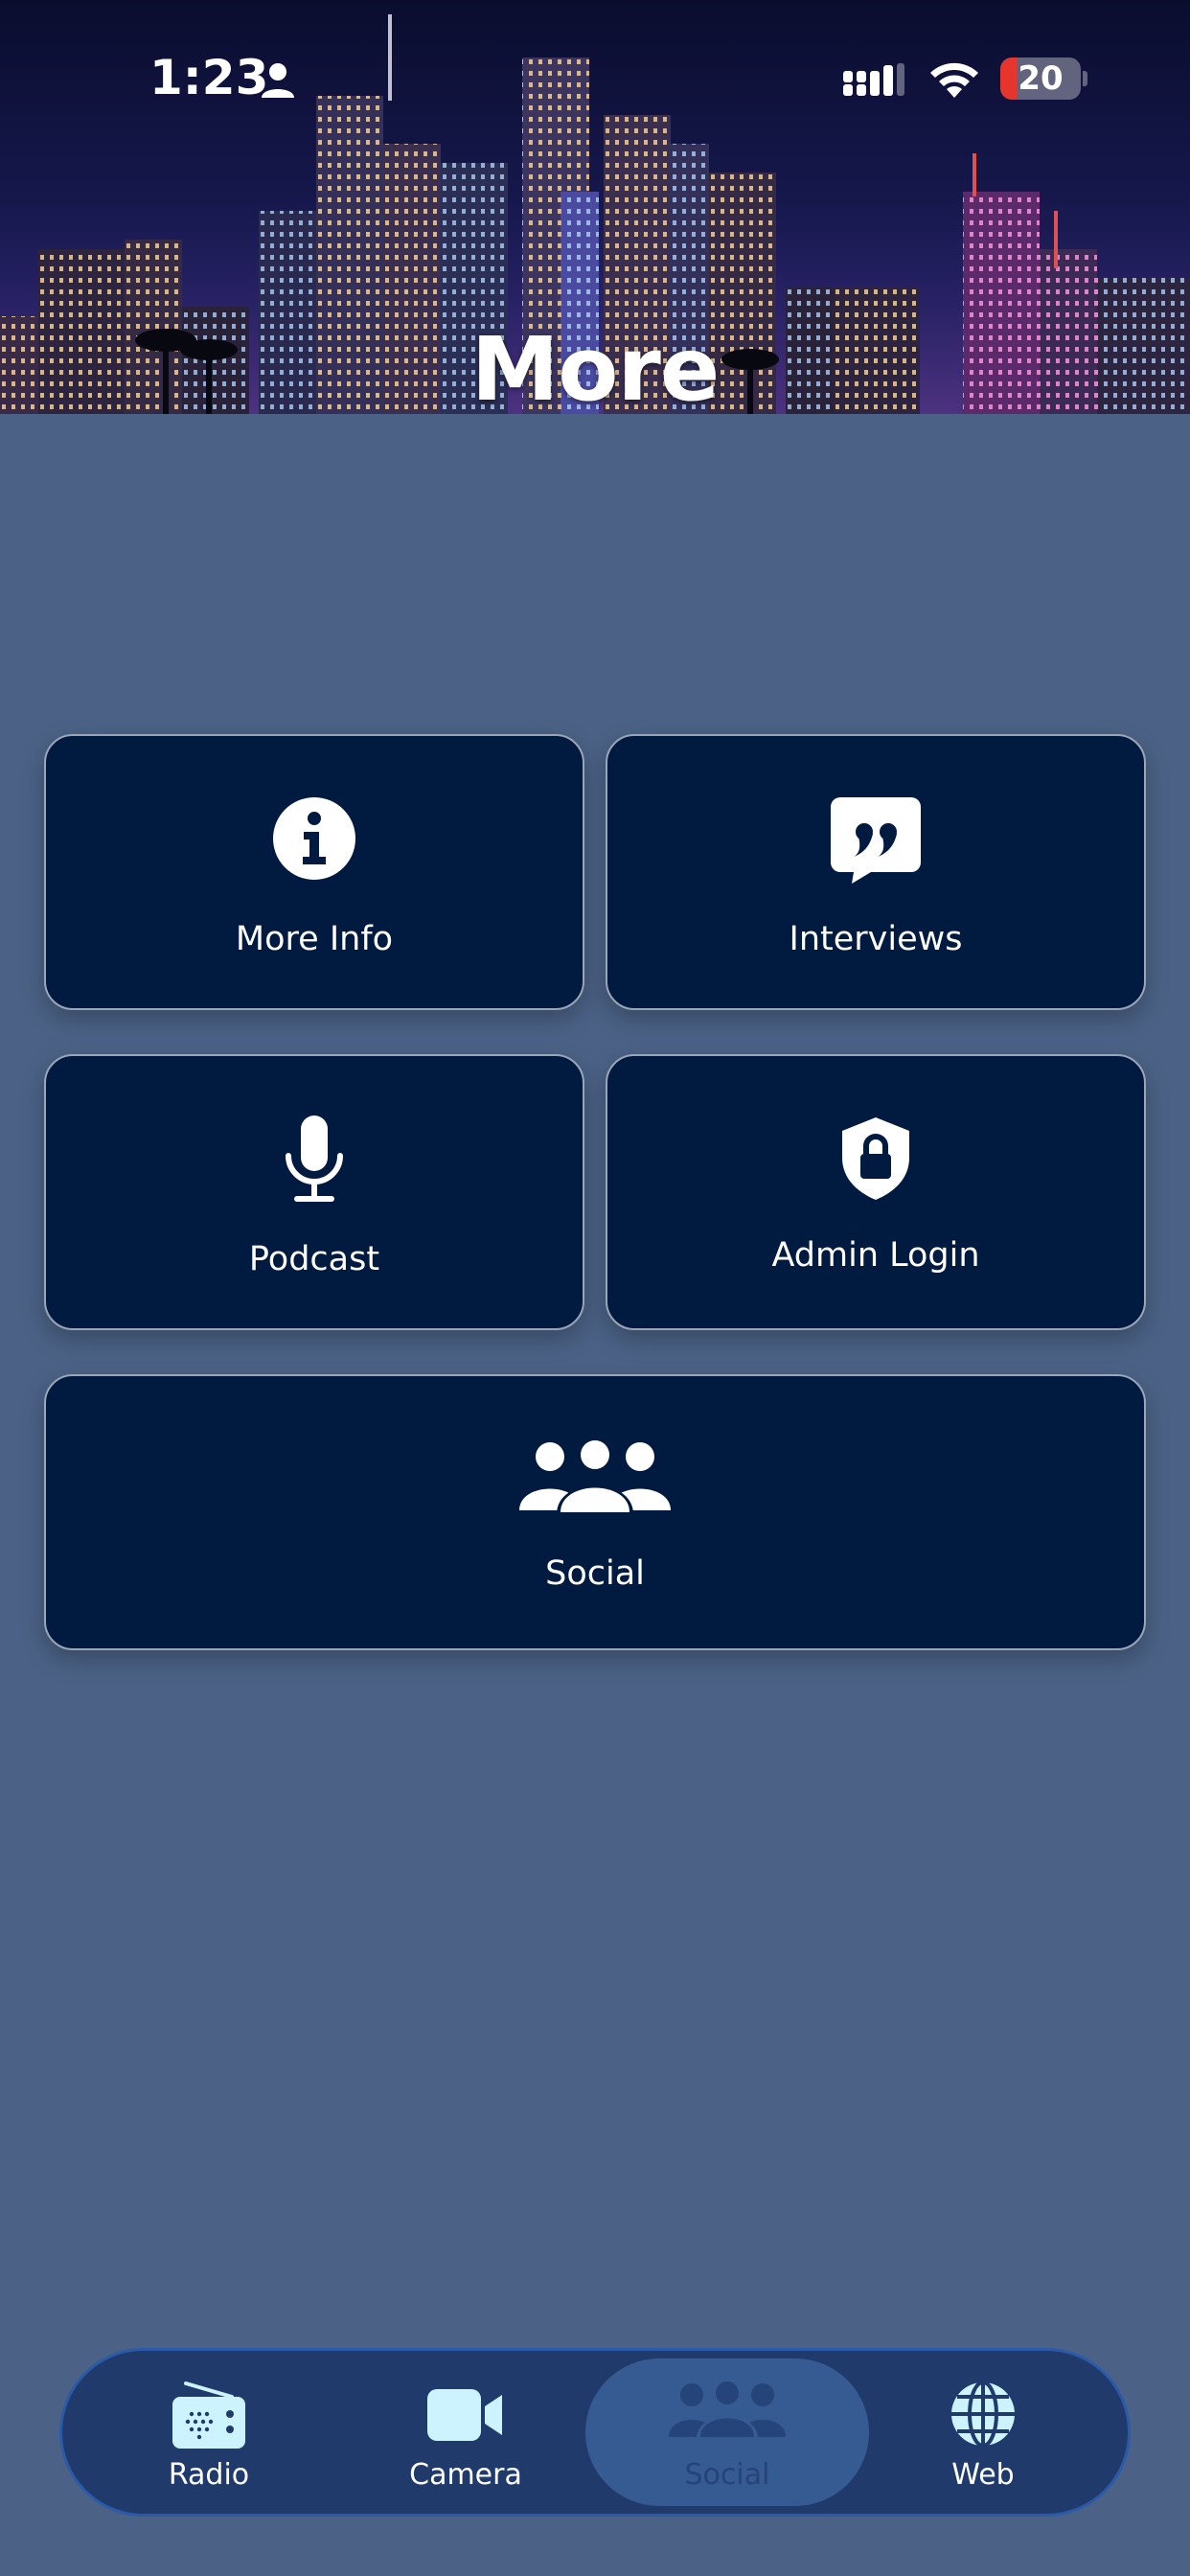  What do you see at coordinates (595, 72) in the screenshot?
I see `status-bar: 1:23 20` at bounding box center [595, 72].